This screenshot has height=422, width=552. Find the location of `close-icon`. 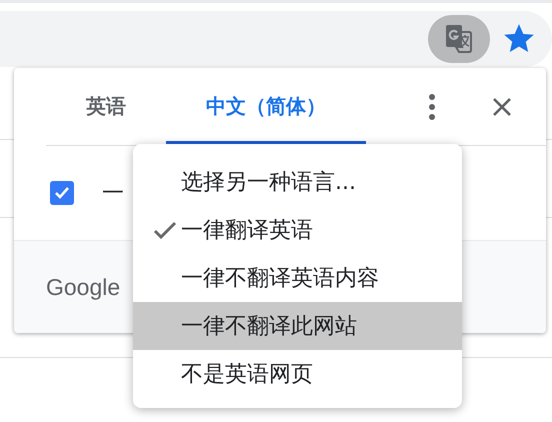

close-icon is located at coordinates (502, 106).